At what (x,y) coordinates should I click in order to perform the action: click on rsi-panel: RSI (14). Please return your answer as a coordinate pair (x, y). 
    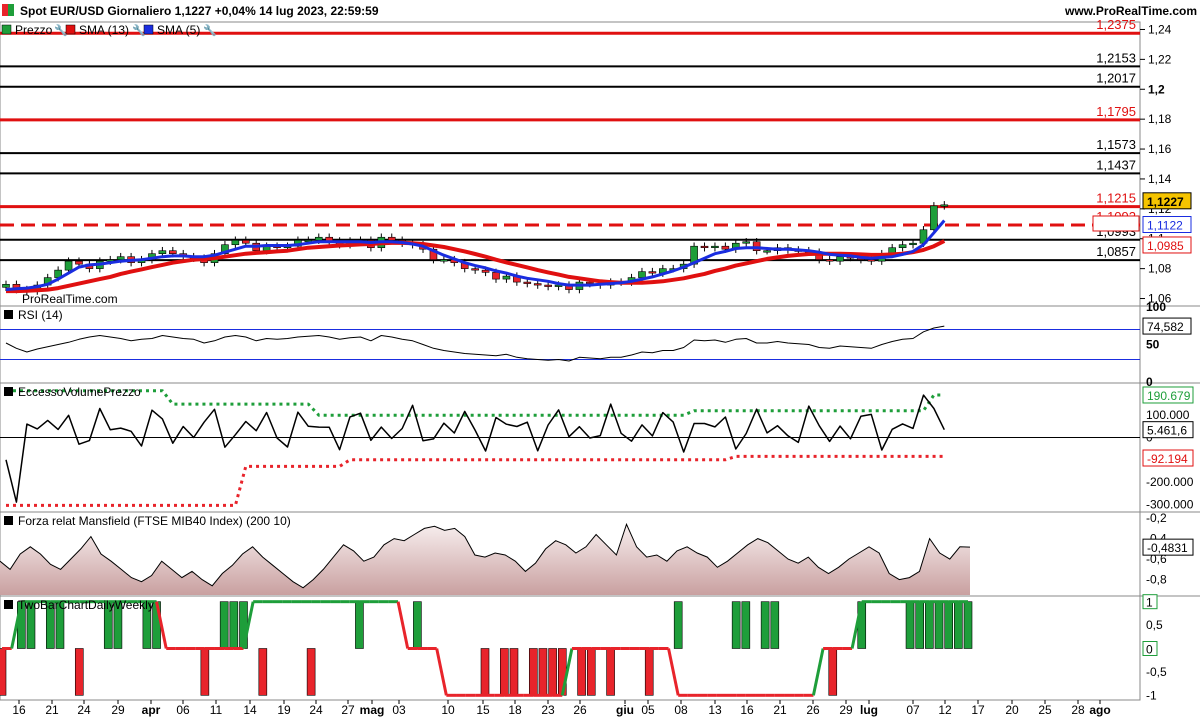
    Looking at the image, I should click on (570, 335).